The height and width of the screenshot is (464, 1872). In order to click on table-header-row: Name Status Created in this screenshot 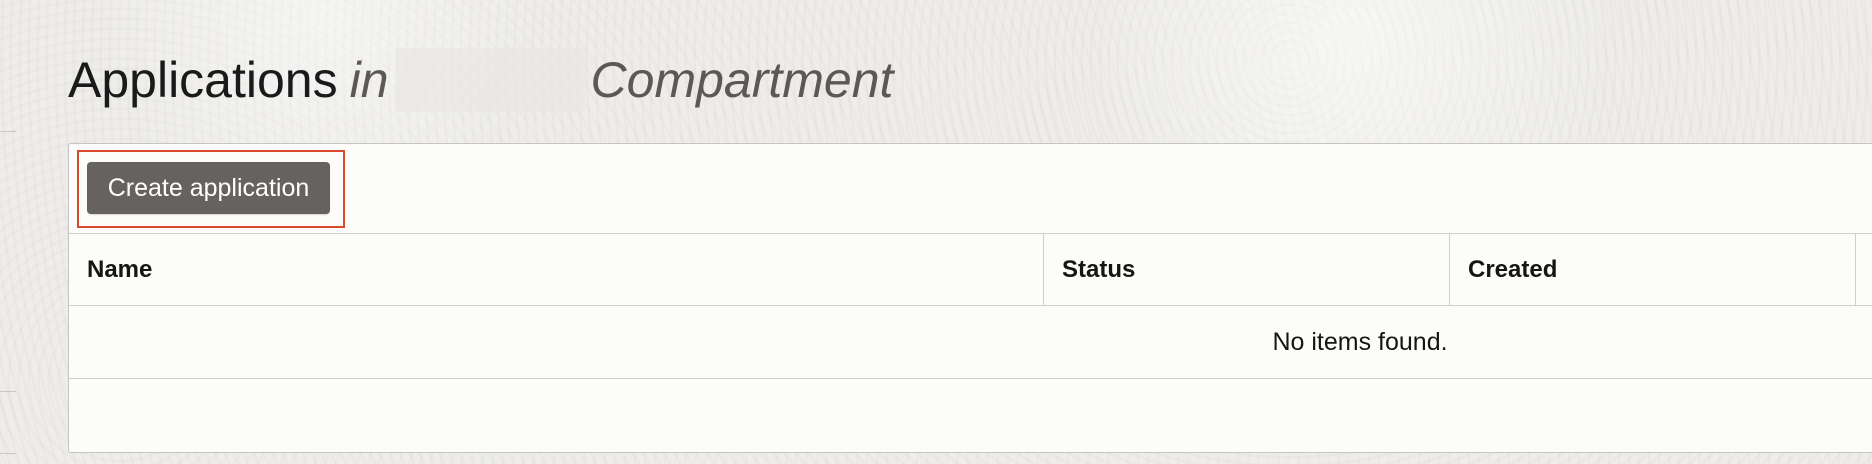, I will do `click(970, 270)`.